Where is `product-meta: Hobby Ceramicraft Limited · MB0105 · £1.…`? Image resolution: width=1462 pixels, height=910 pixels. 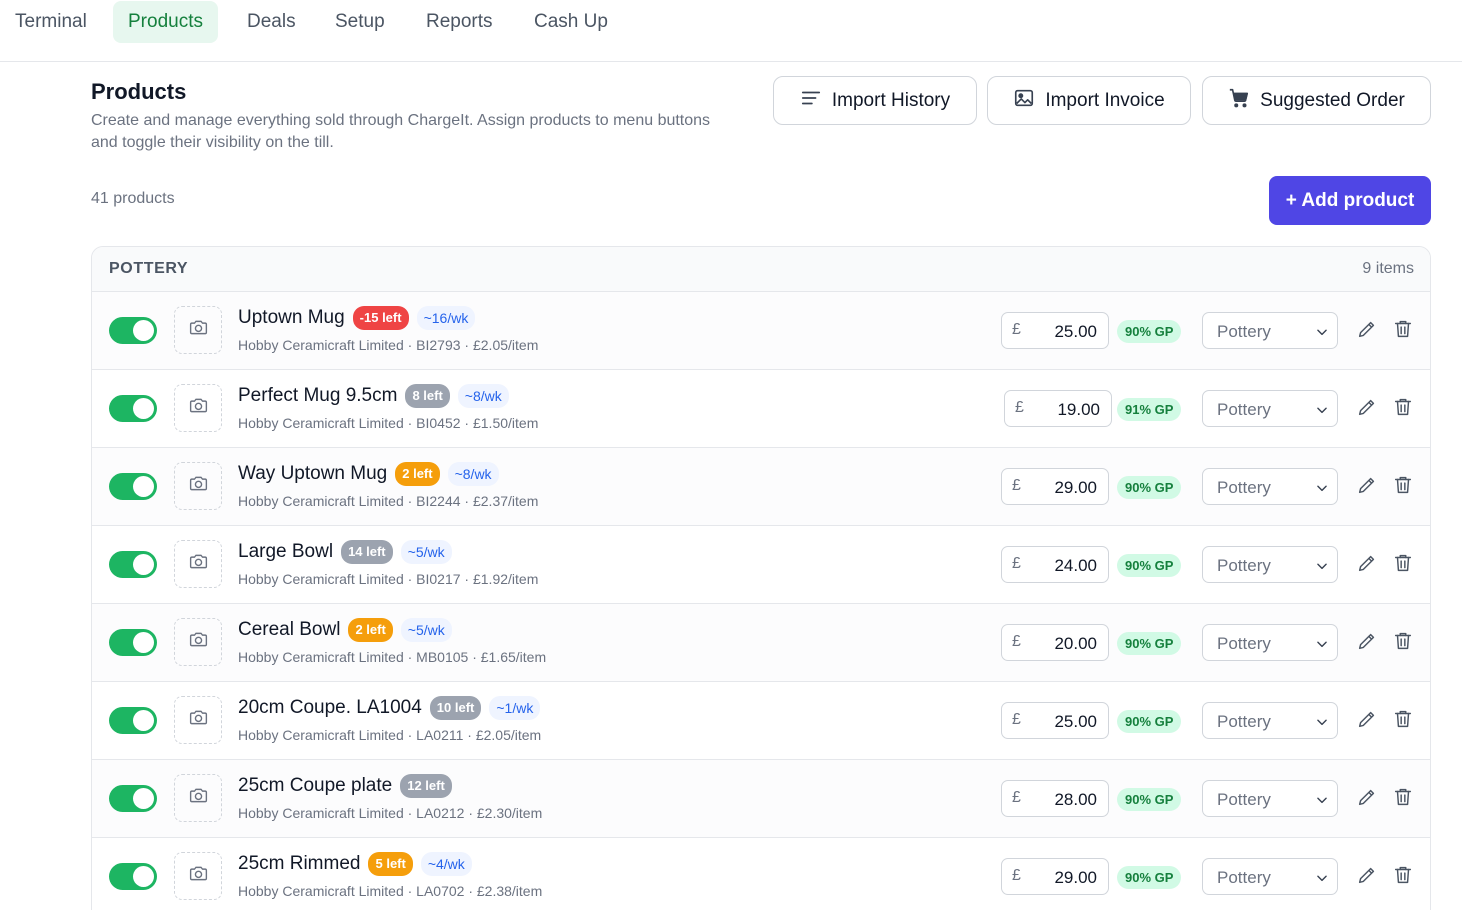
product-meta: Hobby Ceramicraft Limited · MB0105 · £1.… is located at coordinates (392, 657).